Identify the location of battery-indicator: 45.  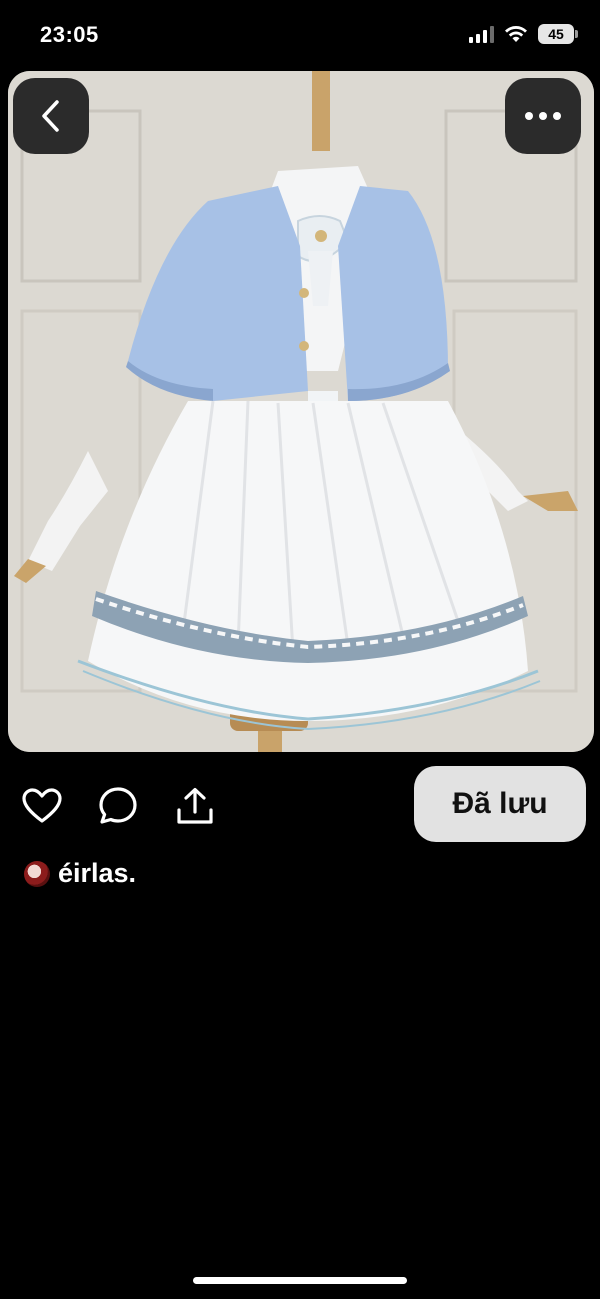
(558, 34).